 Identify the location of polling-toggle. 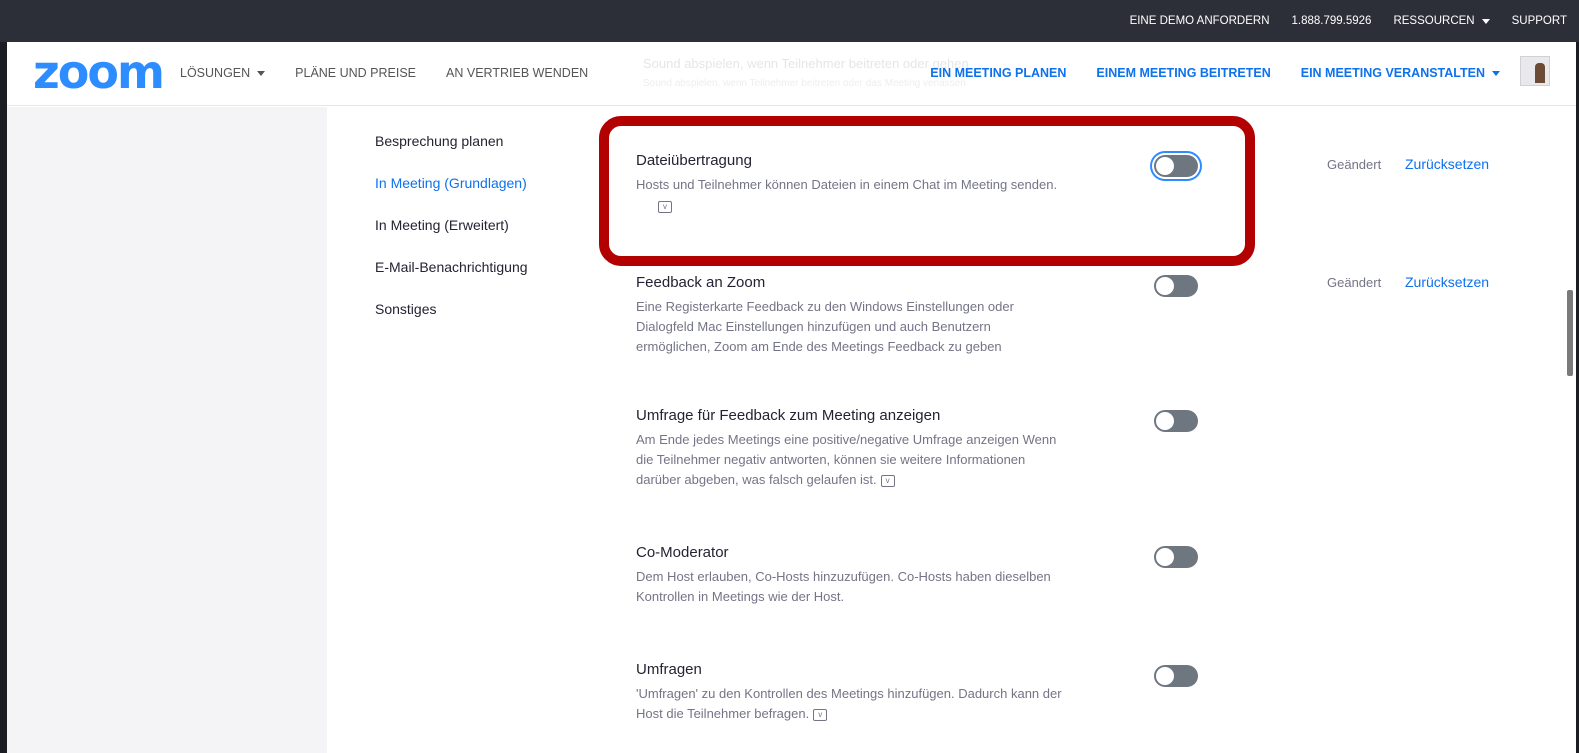
(1176, 676).